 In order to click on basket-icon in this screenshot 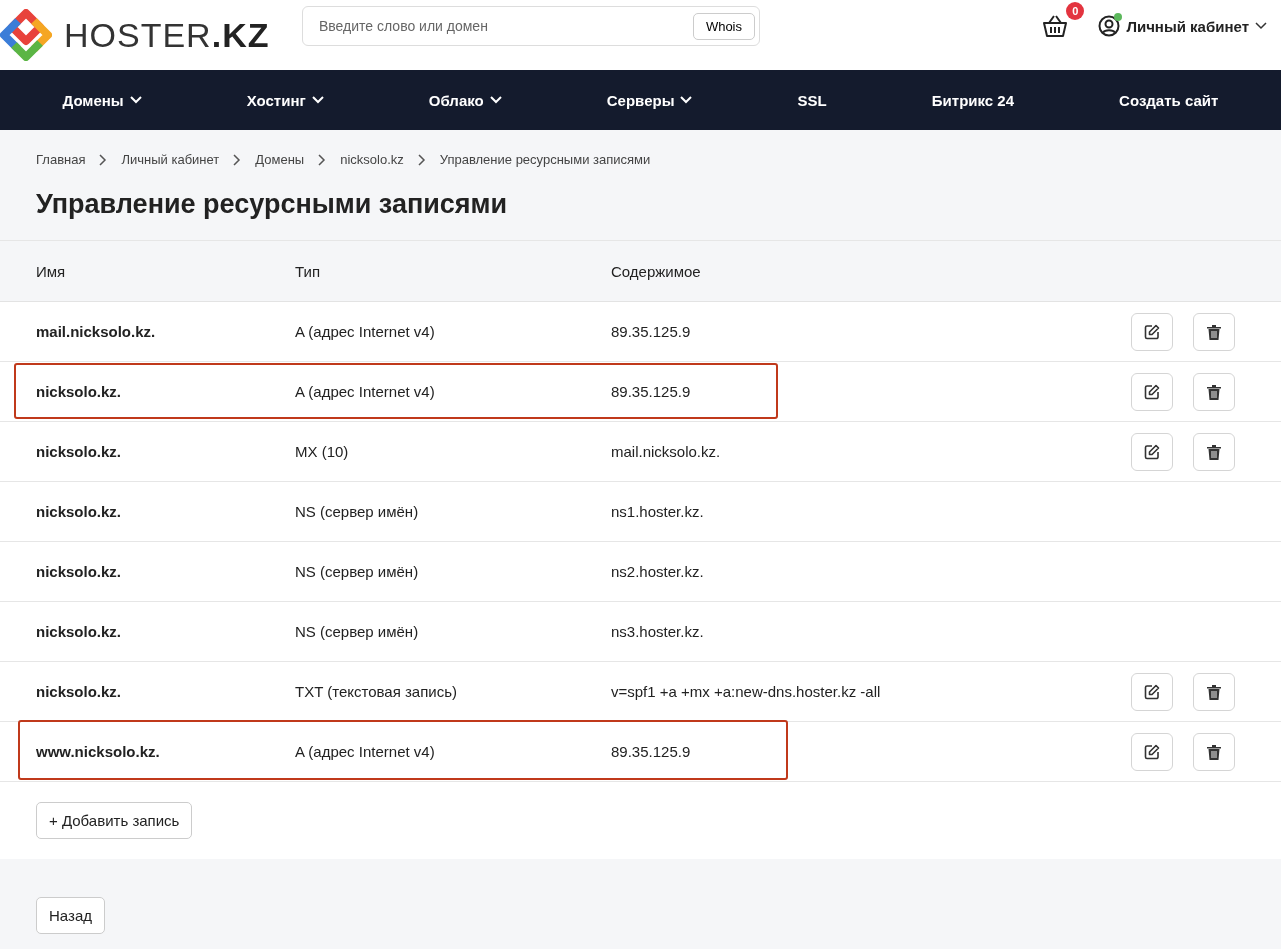, I will do `click(1055, 26)`.